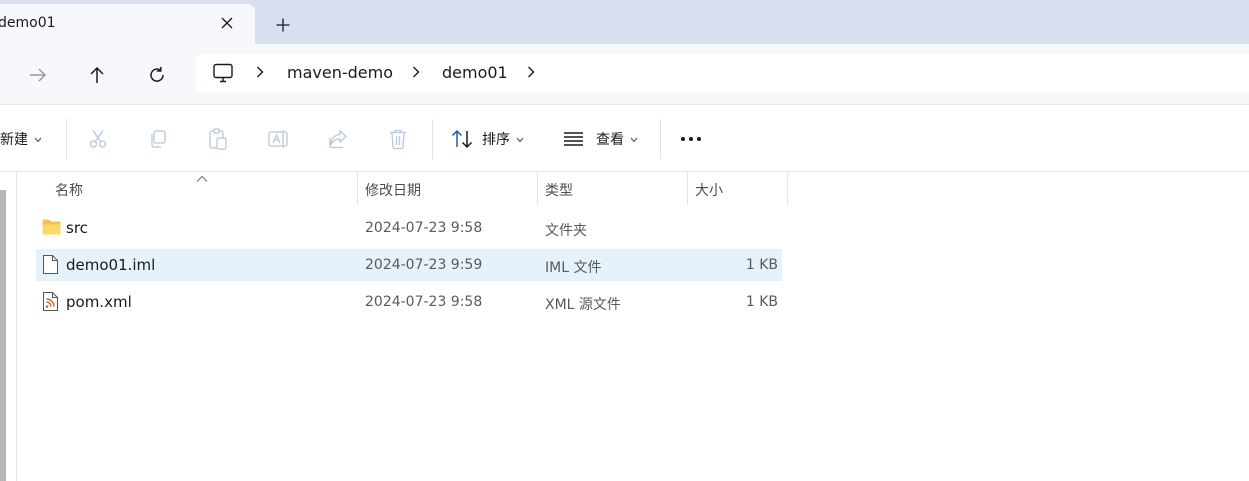 This screenshot has height=481, width=1249. I want to click on column-header: 名称 修改日期 类型 大小, so click(417, 188).